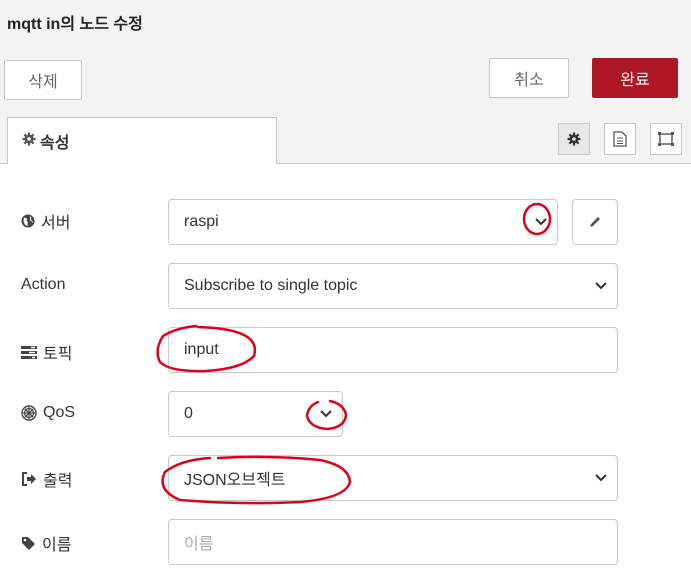 This screenshot has height=582, width=691. I want to click on name-input: 이름, so click(393, 542).